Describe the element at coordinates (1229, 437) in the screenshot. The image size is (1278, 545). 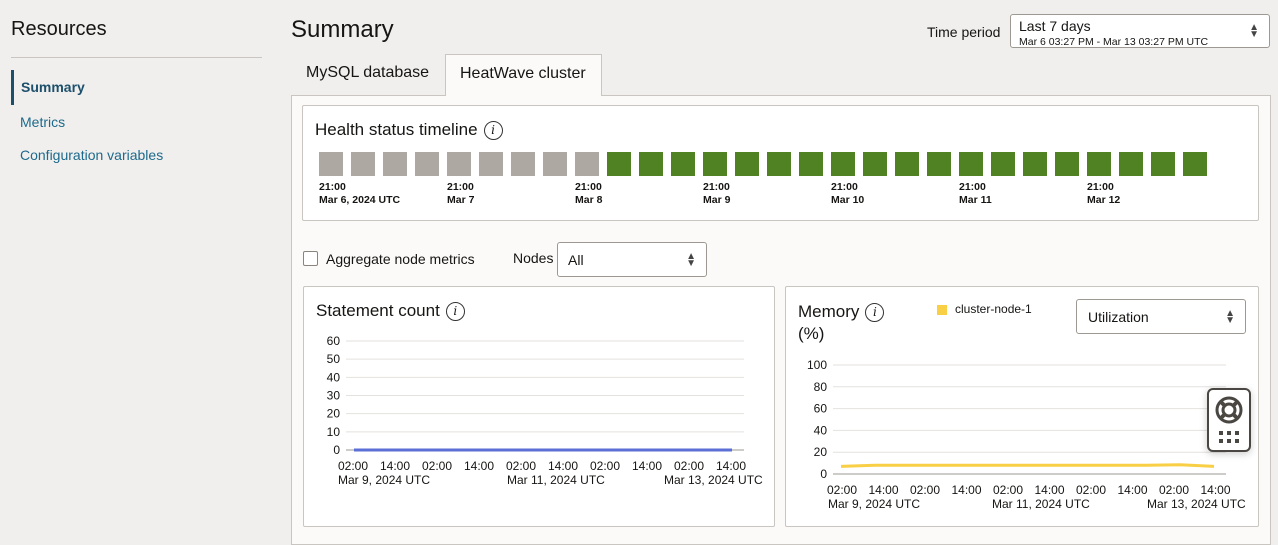
I see `apps-grid-icon` at that location.